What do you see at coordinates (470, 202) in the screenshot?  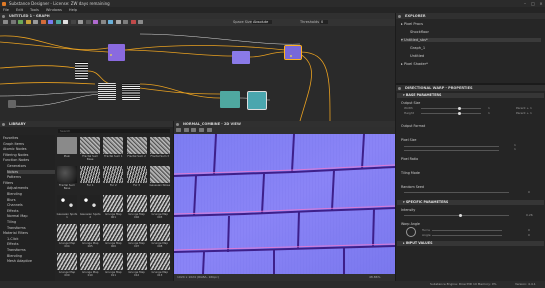 I see `specific-parameters-section: ▾ SPECIFIC PARAMETERS` at bounding box center [470, 202].